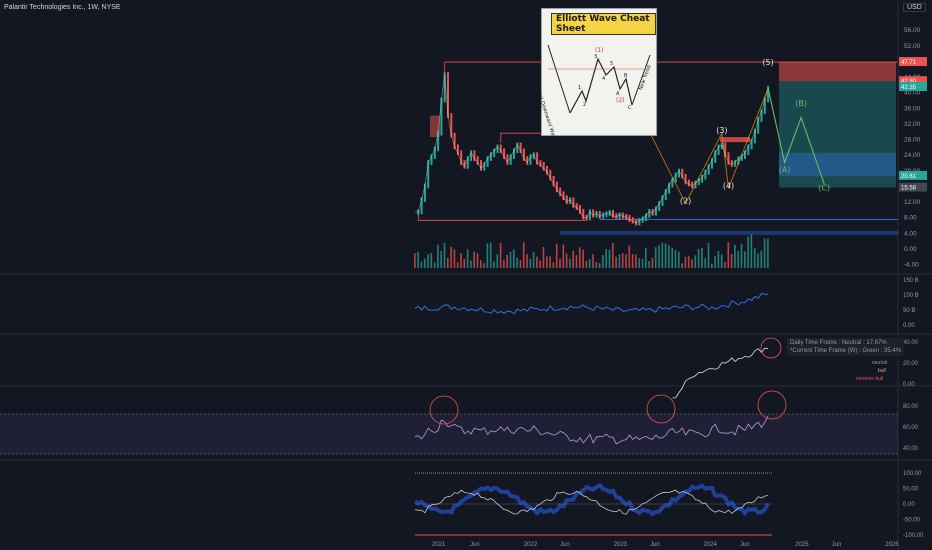  I want to click on price-tick-label: 12.00, so click(912, 202).